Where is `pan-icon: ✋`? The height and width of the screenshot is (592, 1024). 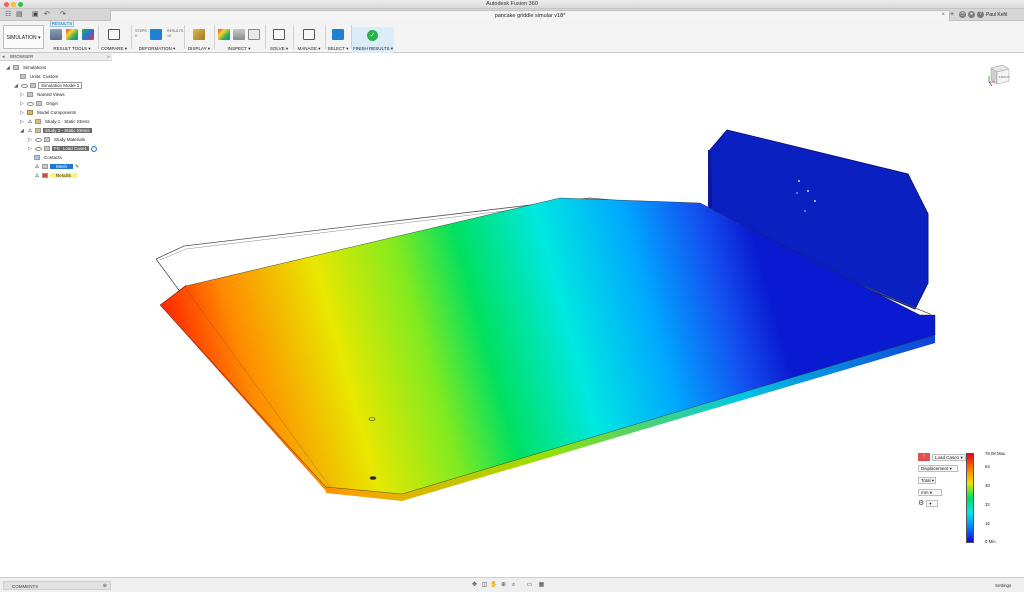
pan-icon: ✋ is located at coordinates (493, 585).